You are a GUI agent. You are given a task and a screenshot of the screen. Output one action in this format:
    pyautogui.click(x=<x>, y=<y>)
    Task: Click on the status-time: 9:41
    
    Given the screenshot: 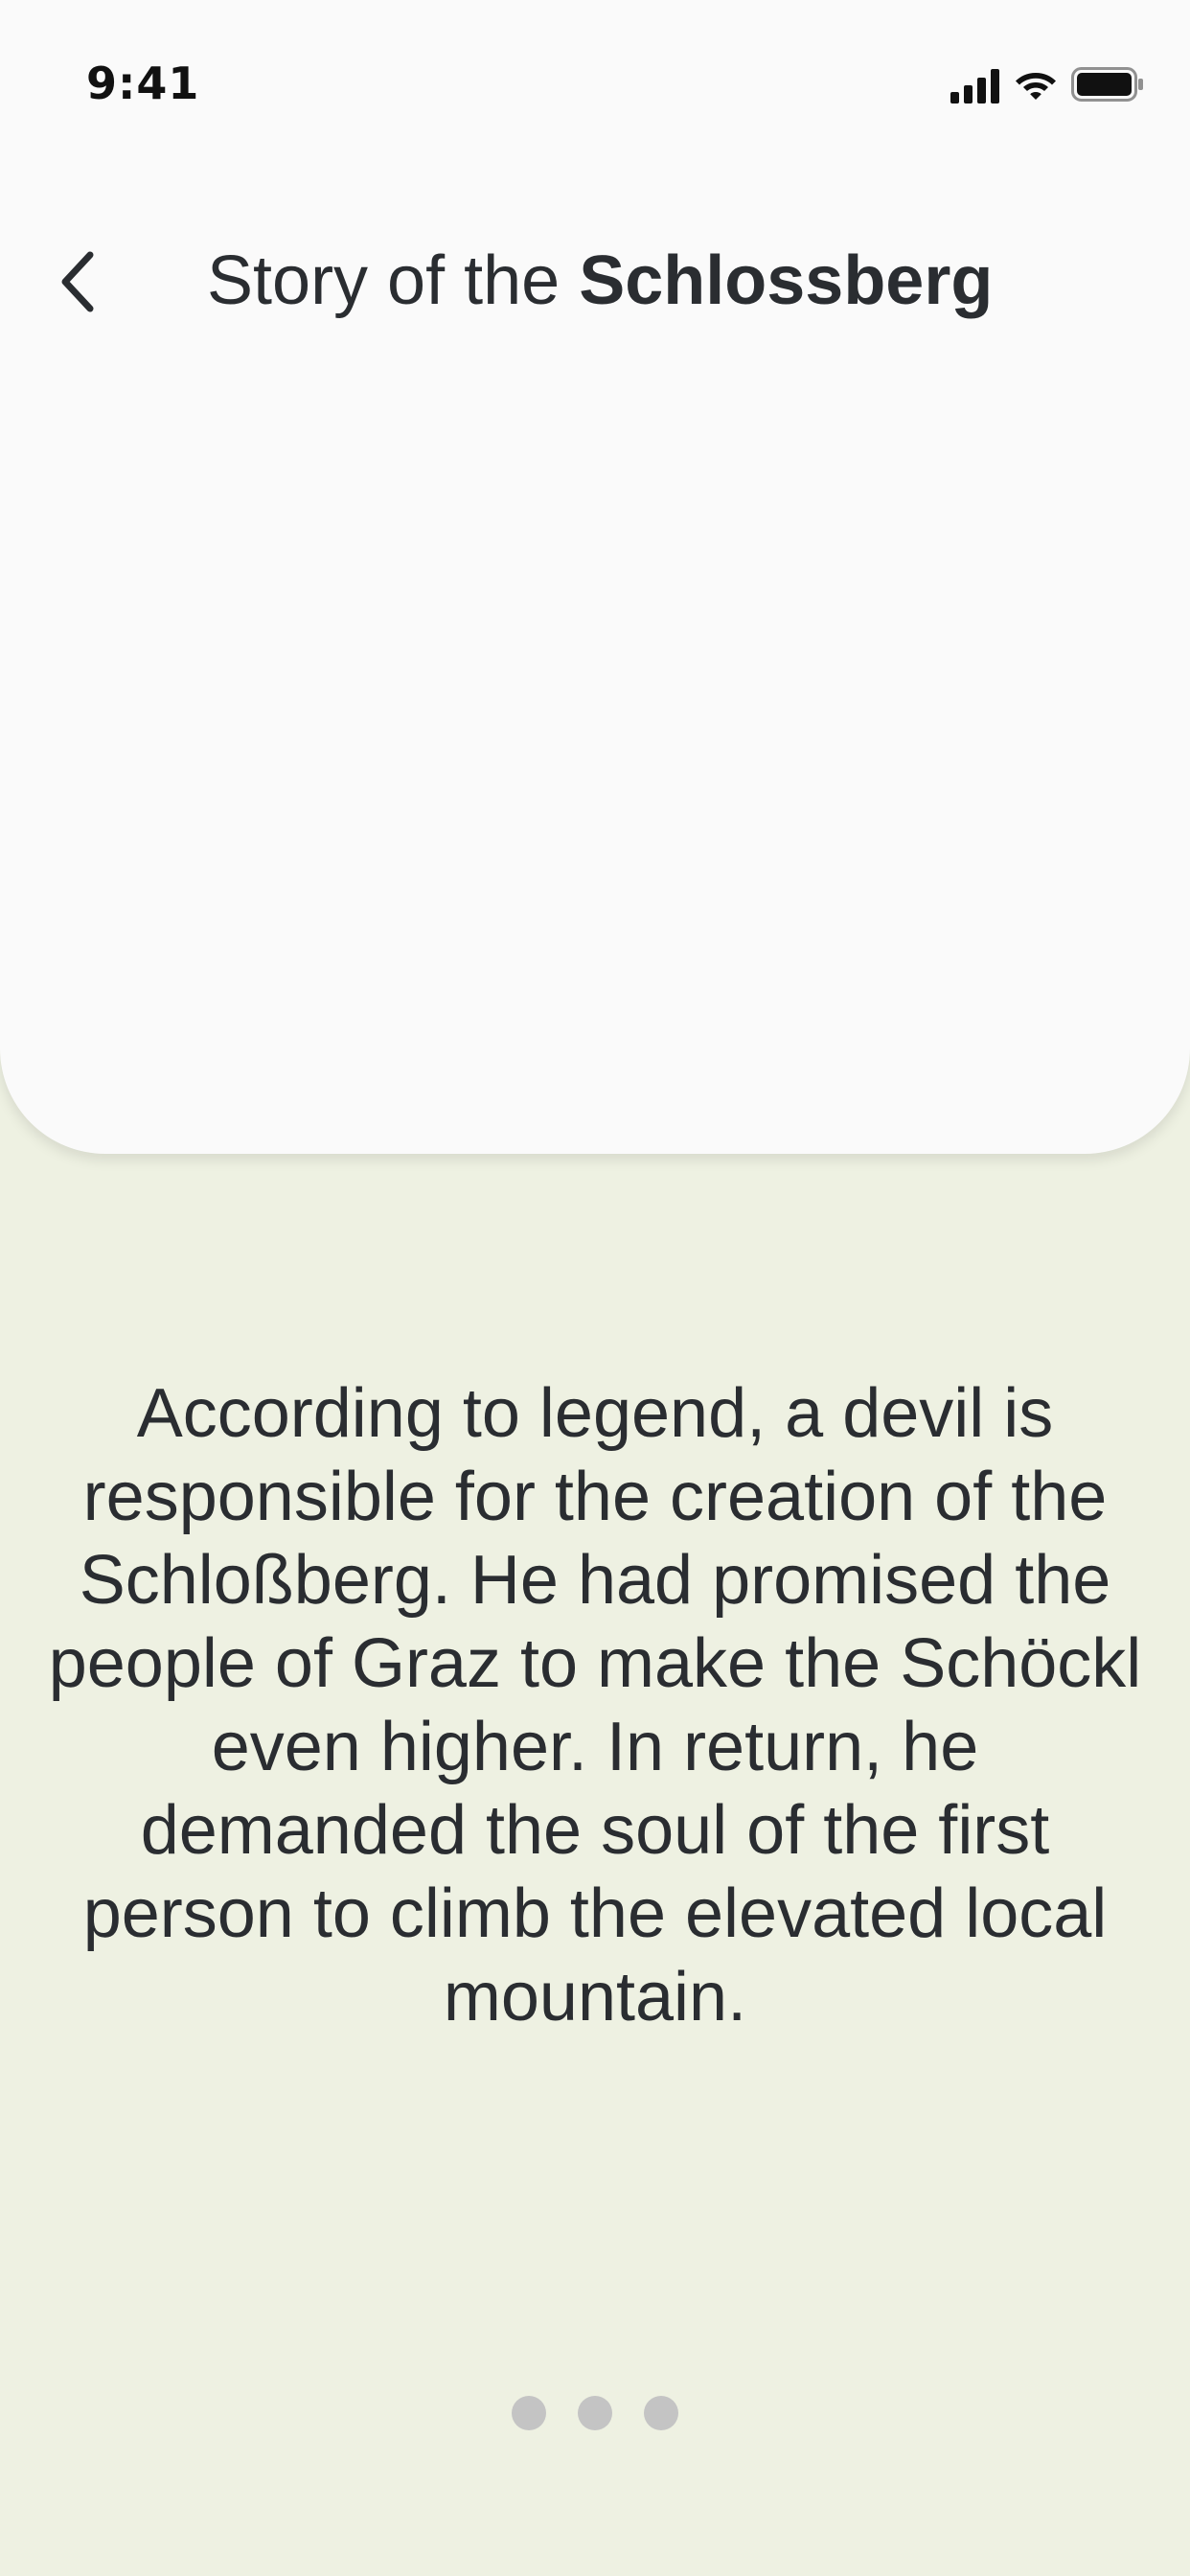 What is the action you would take?
    pyautogui.click(x=143, y=83)
    